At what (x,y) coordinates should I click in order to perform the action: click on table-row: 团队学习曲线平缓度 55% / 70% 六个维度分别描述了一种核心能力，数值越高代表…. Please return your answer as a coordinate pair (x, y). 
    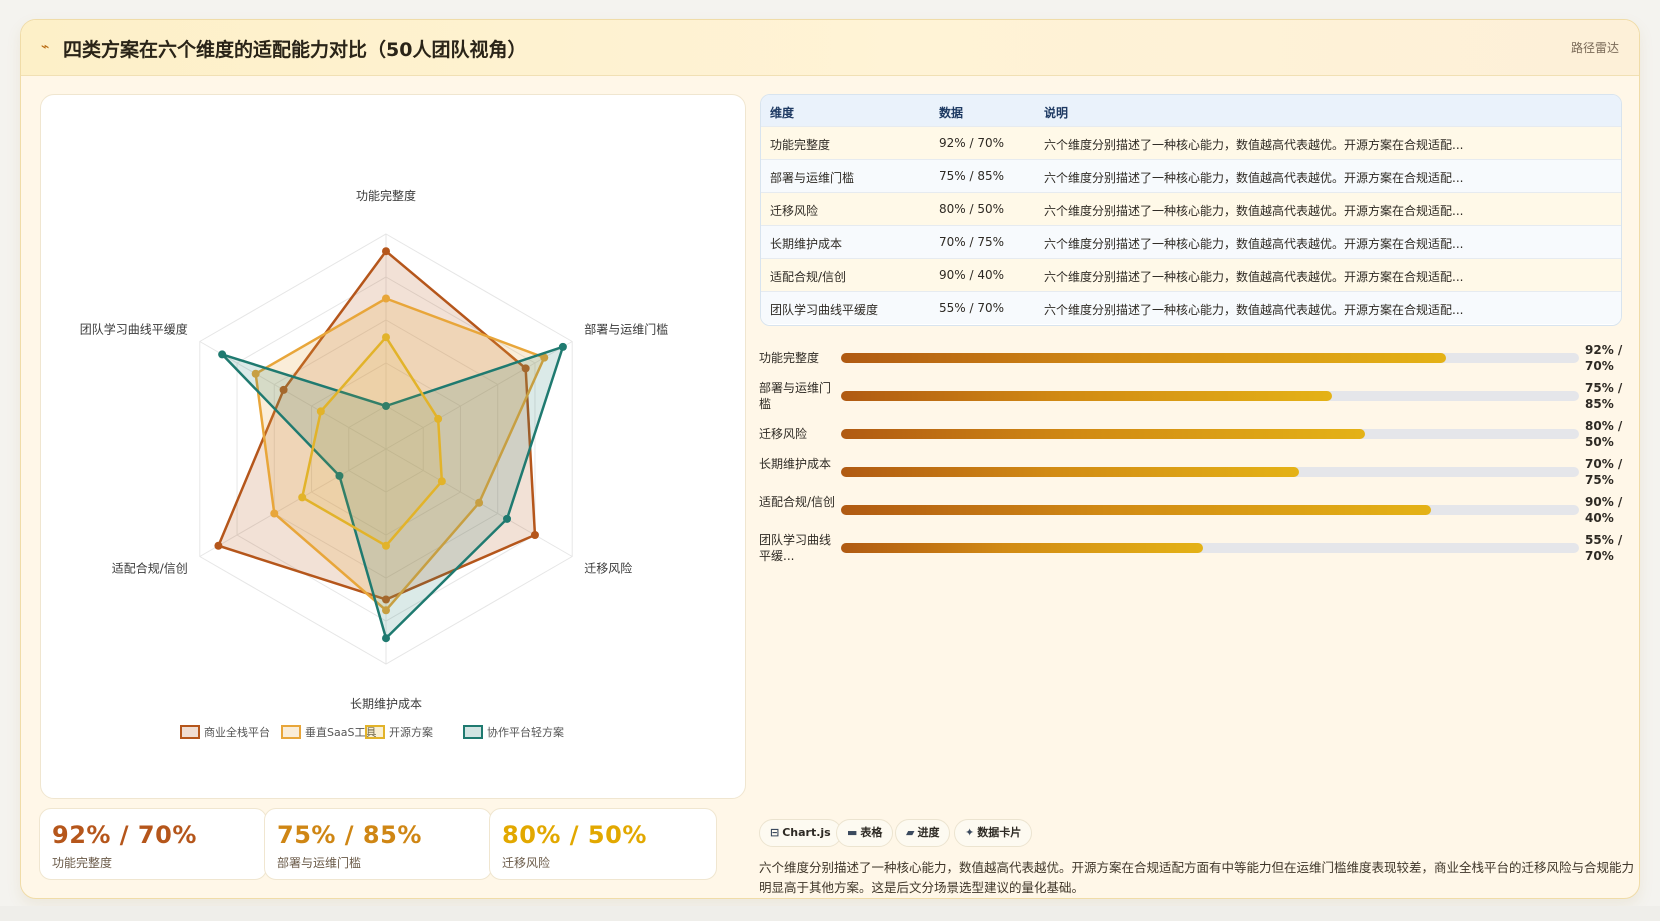
    Looking at the image, I should click on (1191, 307).